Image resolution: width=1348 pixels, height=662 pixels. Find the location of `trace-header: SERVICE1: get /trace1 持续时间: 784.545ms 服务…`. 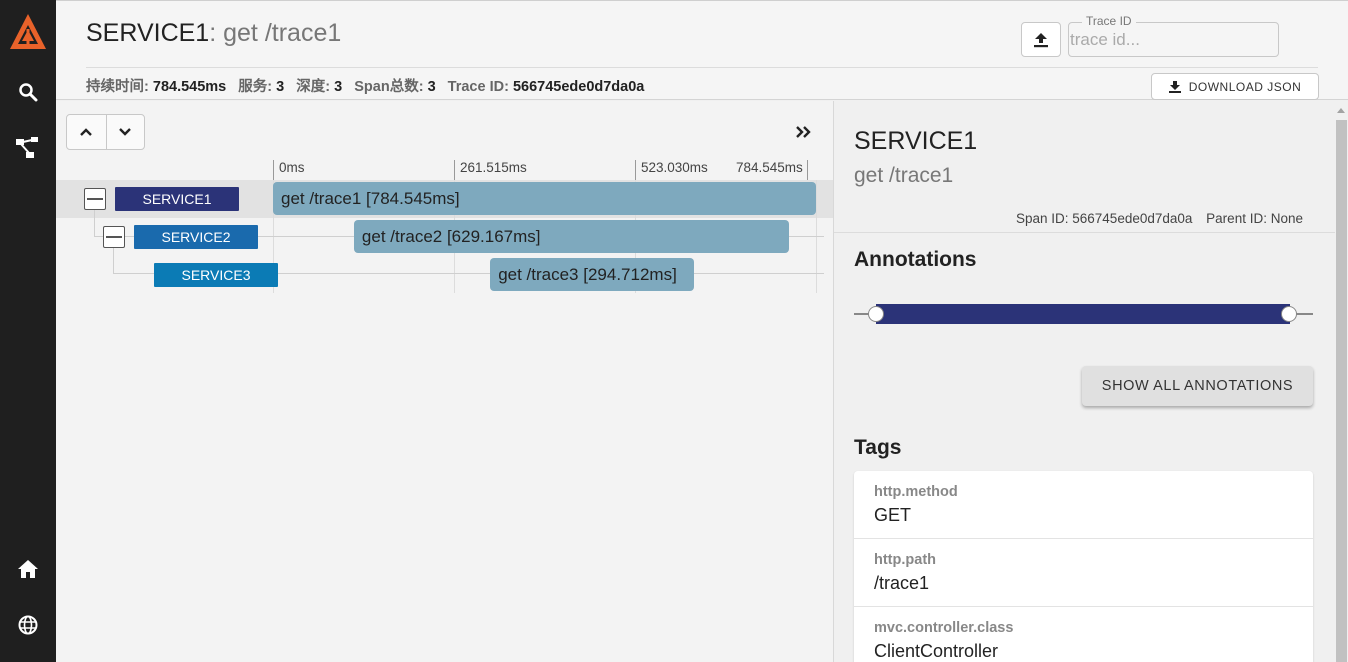

trace-header: SERVICE1: get /trace1 持续时间: 784.545ms 服务… is located at coordinates (702, 50).